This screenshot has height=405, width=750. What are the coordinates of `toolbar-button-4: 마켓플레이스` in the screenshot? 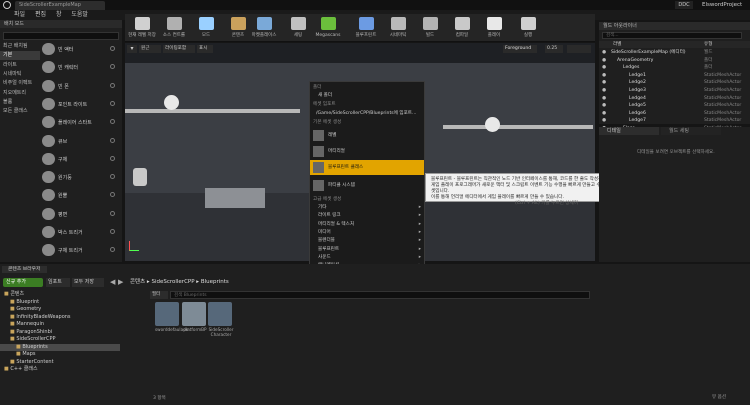 It's located at (264, 28).